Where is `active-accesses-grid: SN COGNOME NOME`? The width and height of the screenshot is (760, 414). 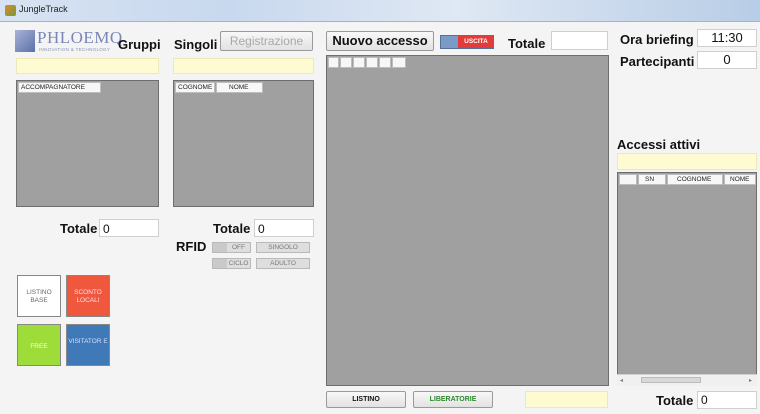
active-accesses-grid: SN COGNOME NOME is located at coordinates (687, 279).